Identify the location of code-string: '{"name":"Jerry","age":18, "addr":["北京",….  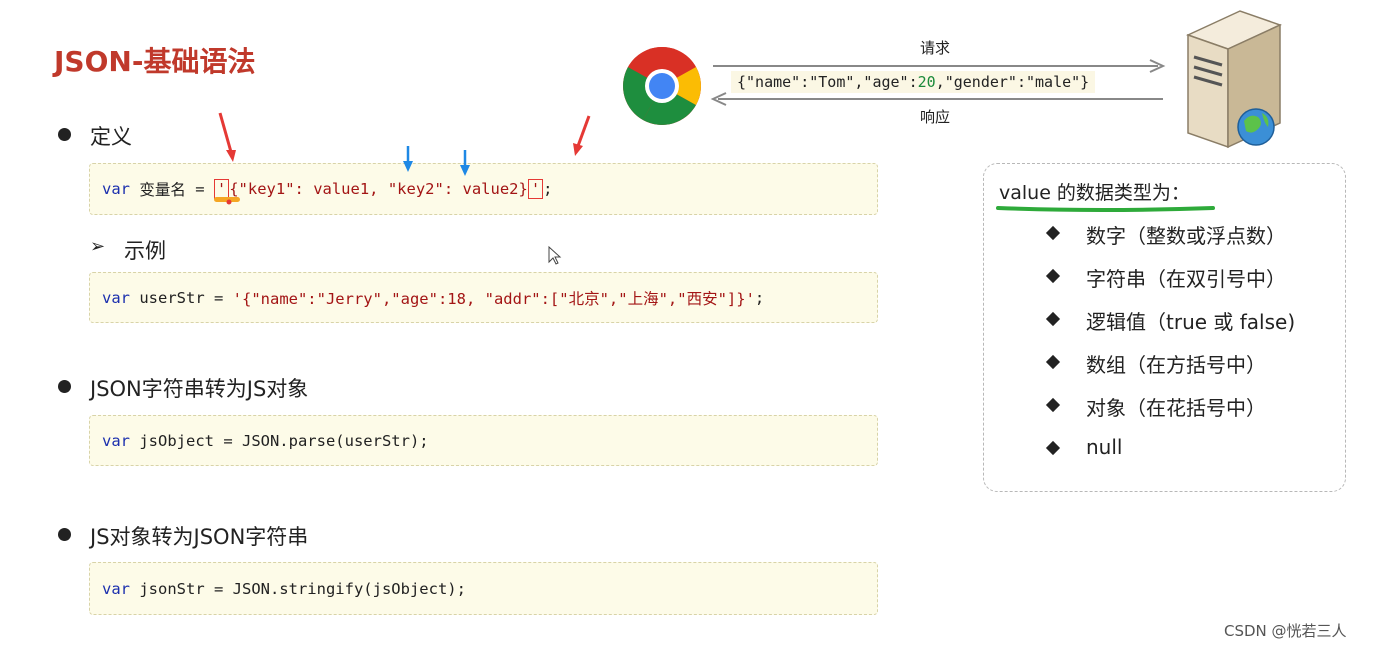
(493, 298).